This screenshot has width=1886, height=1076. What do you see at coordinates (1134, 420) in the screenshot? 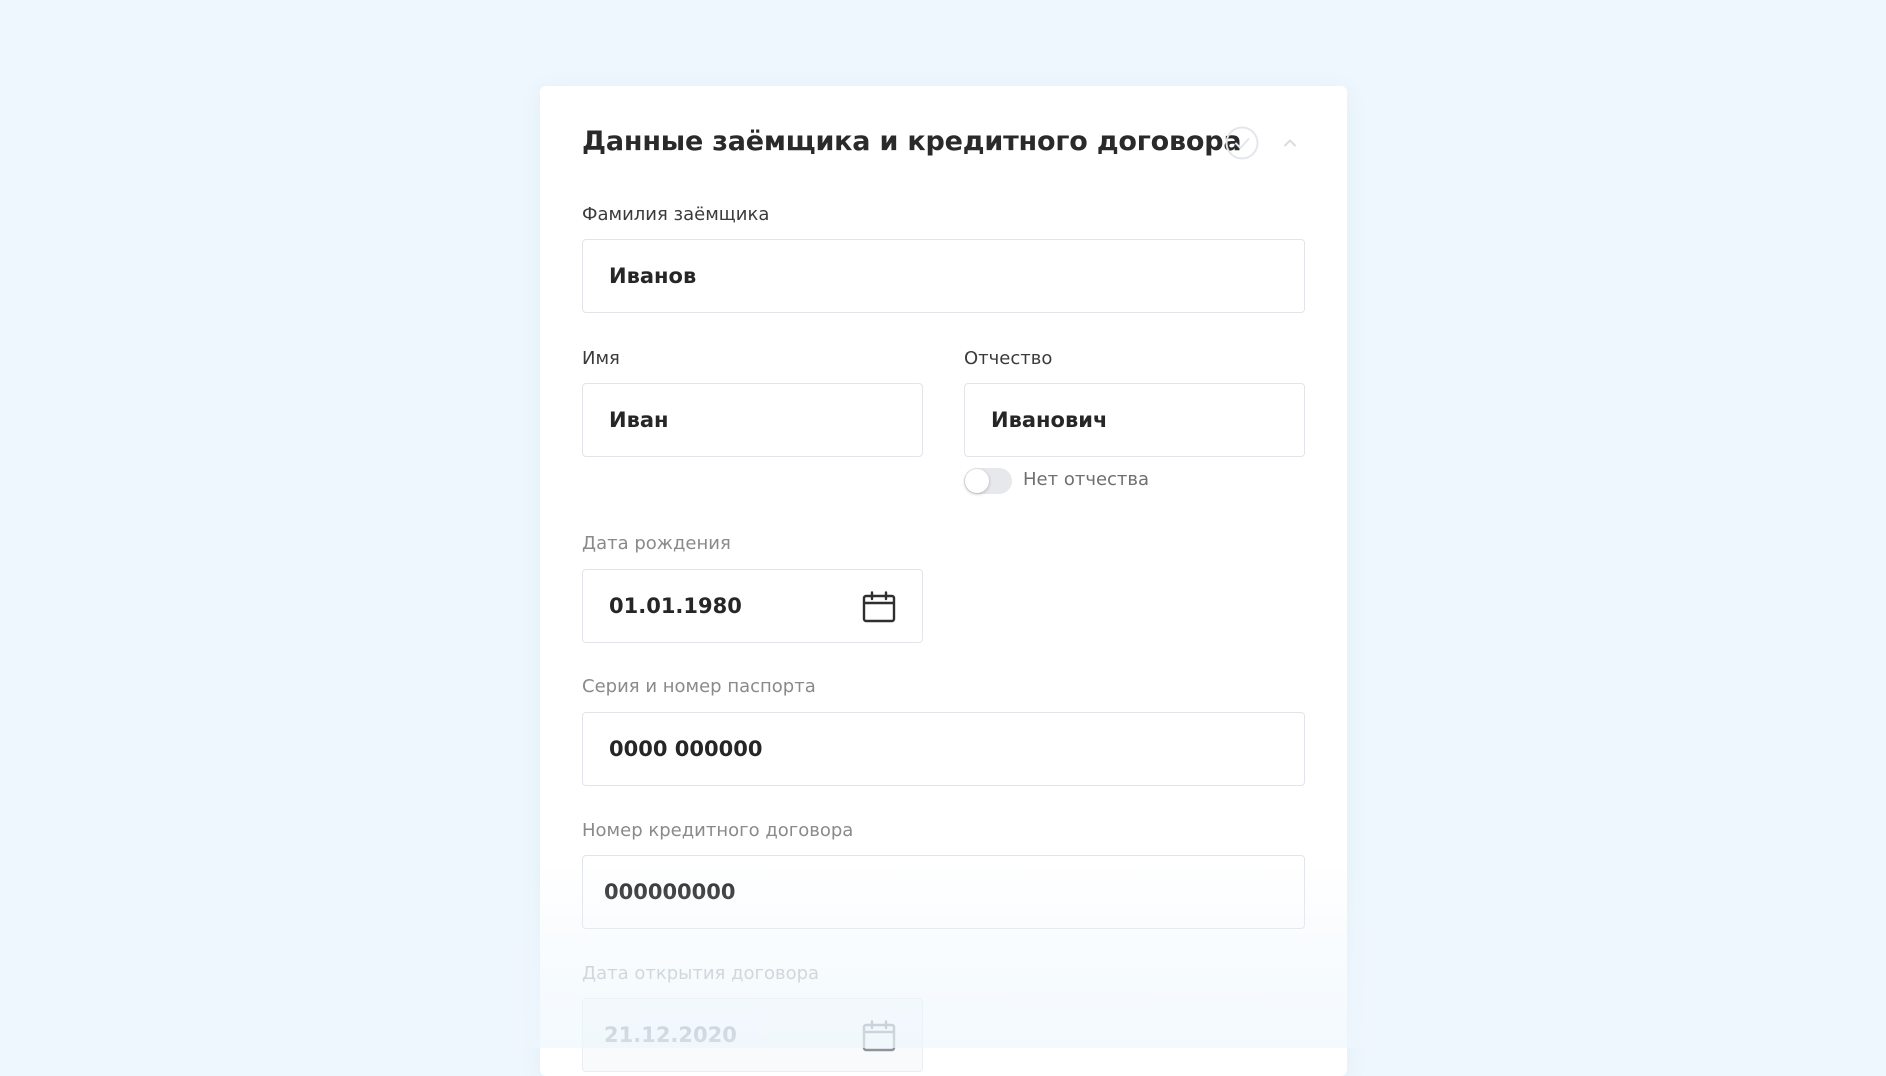
I see `patronymic-input: Иванович` at bounding box center [1134, 420].